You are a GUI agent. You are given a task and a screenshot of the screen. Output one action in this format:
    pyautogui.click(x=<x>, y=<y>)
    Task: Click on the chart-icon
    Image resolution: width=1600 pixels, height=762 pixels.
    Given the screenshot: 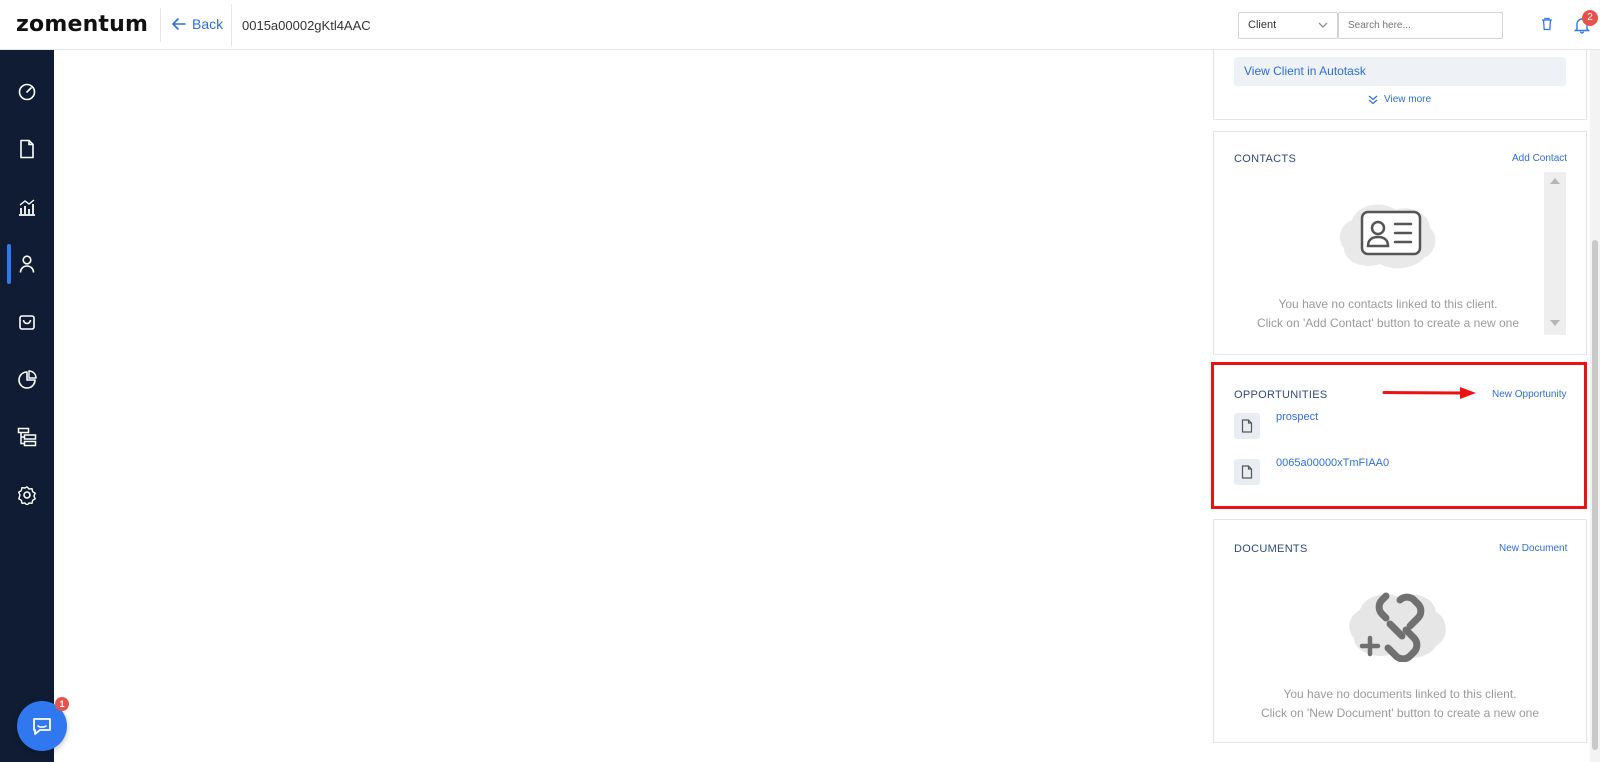 What is the action you would take?
    pyautogui.click(x=27, y=207)
    